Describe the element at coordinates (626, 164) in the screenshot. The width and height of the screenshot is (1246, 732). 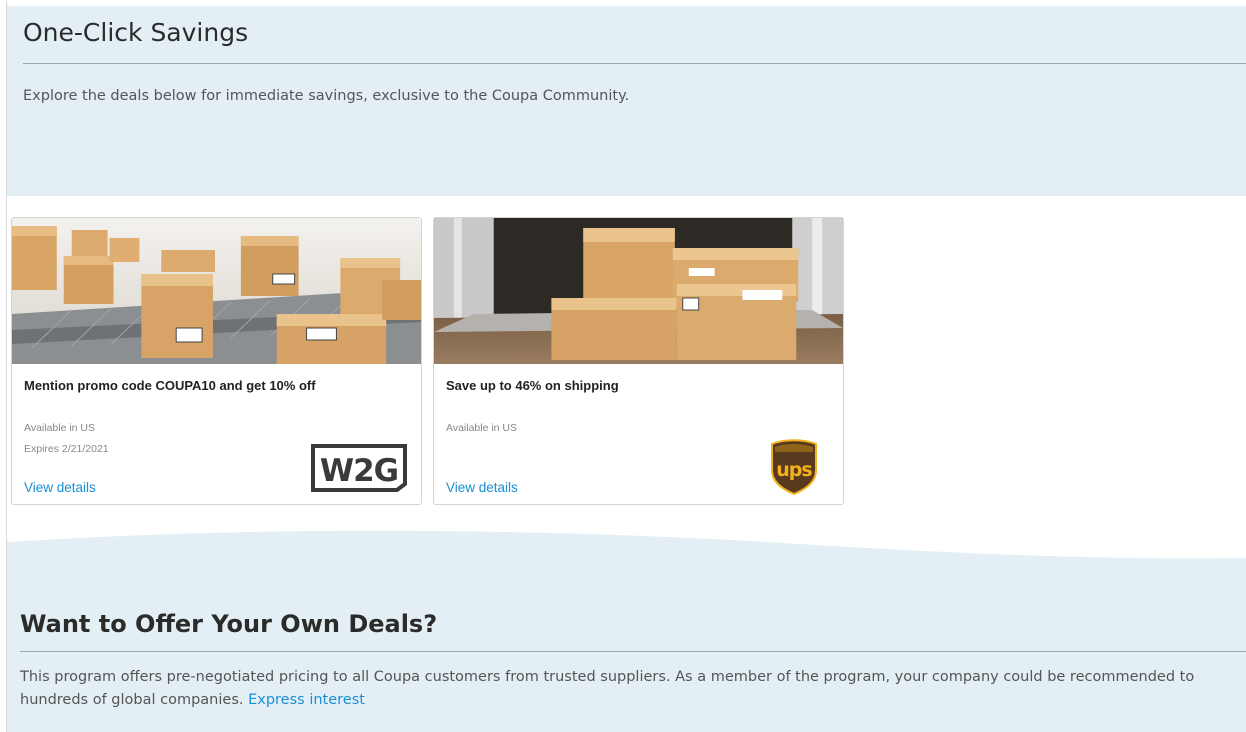
I see `wave-divider-top` at that location.